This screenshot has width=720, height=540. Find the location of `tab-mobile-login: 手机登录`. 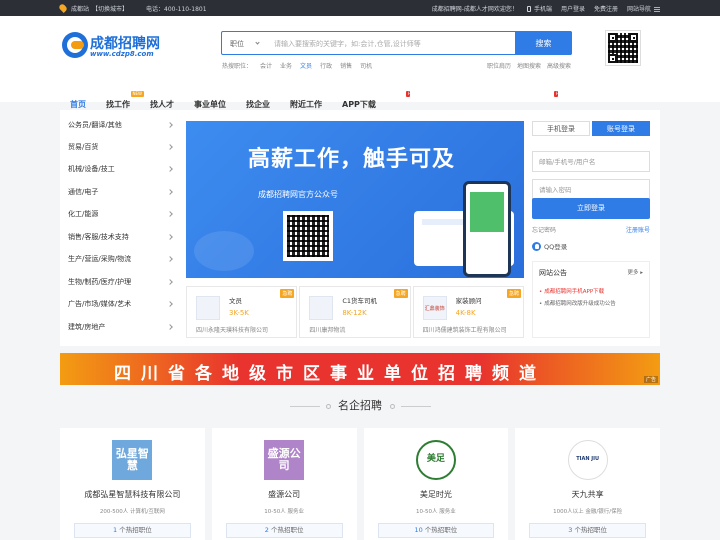

tab-mobile-login: 手机登录 is located at coordinates (561, 128).